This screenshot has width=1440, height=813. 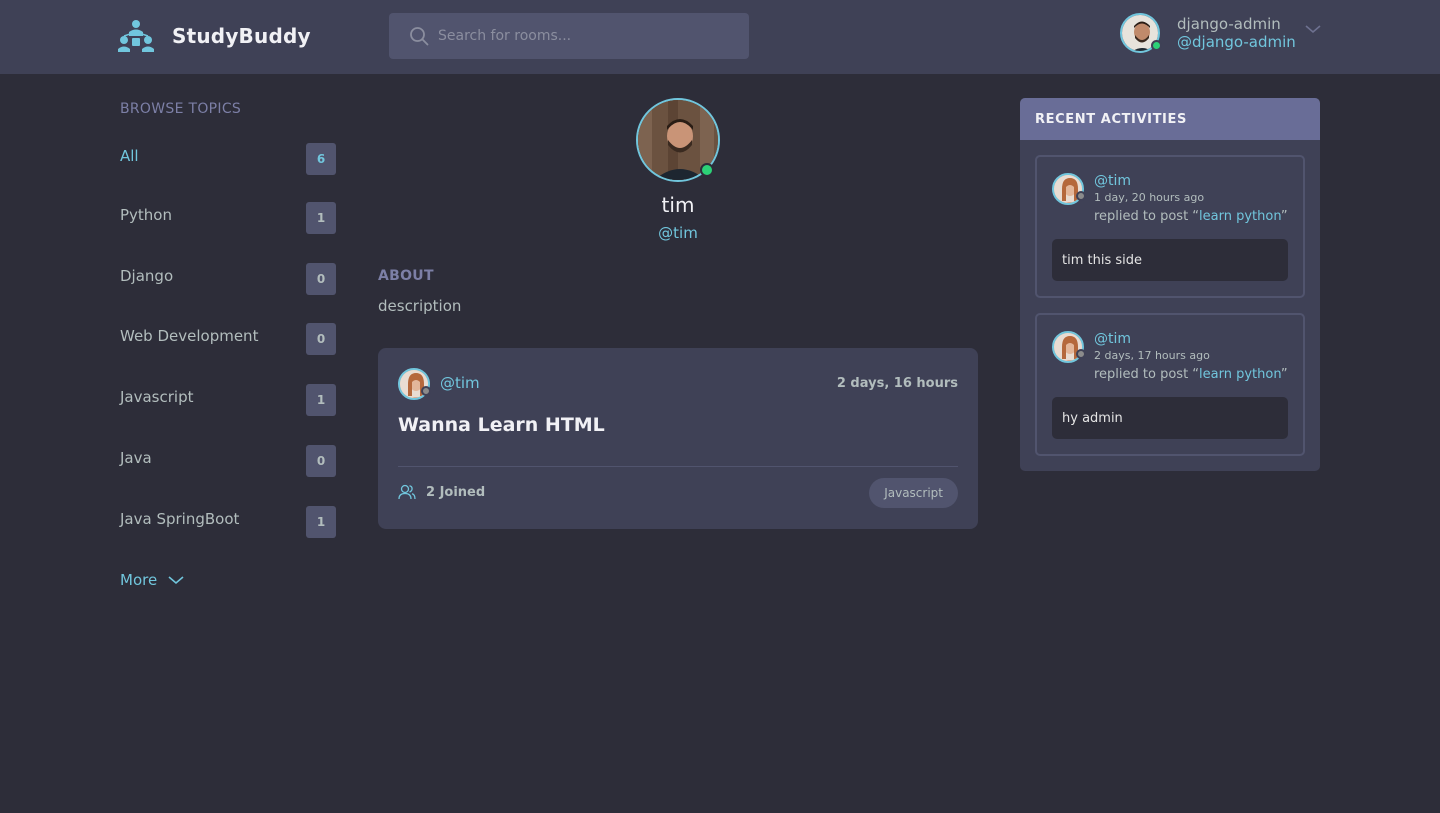 I want to click on topic-count-badge: 6, so click(x=321, y=159).